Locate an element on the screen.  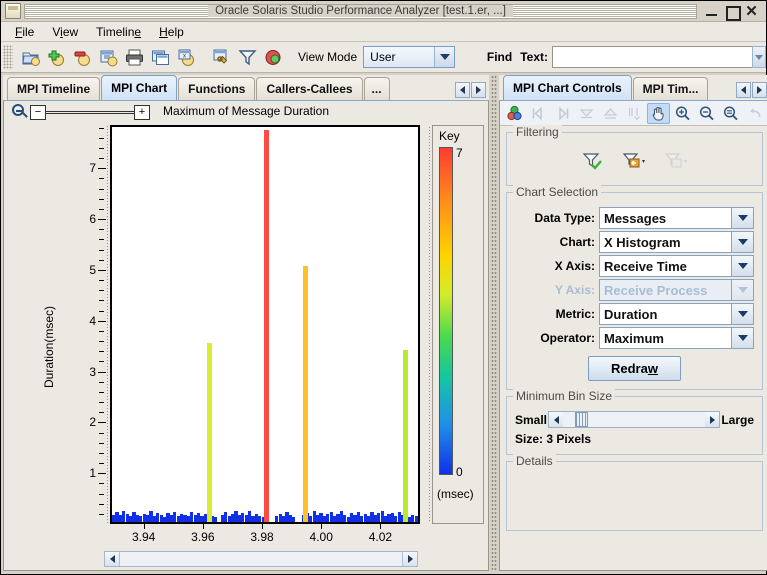
bin-decrease-icon is located at coordinates (556, 419).